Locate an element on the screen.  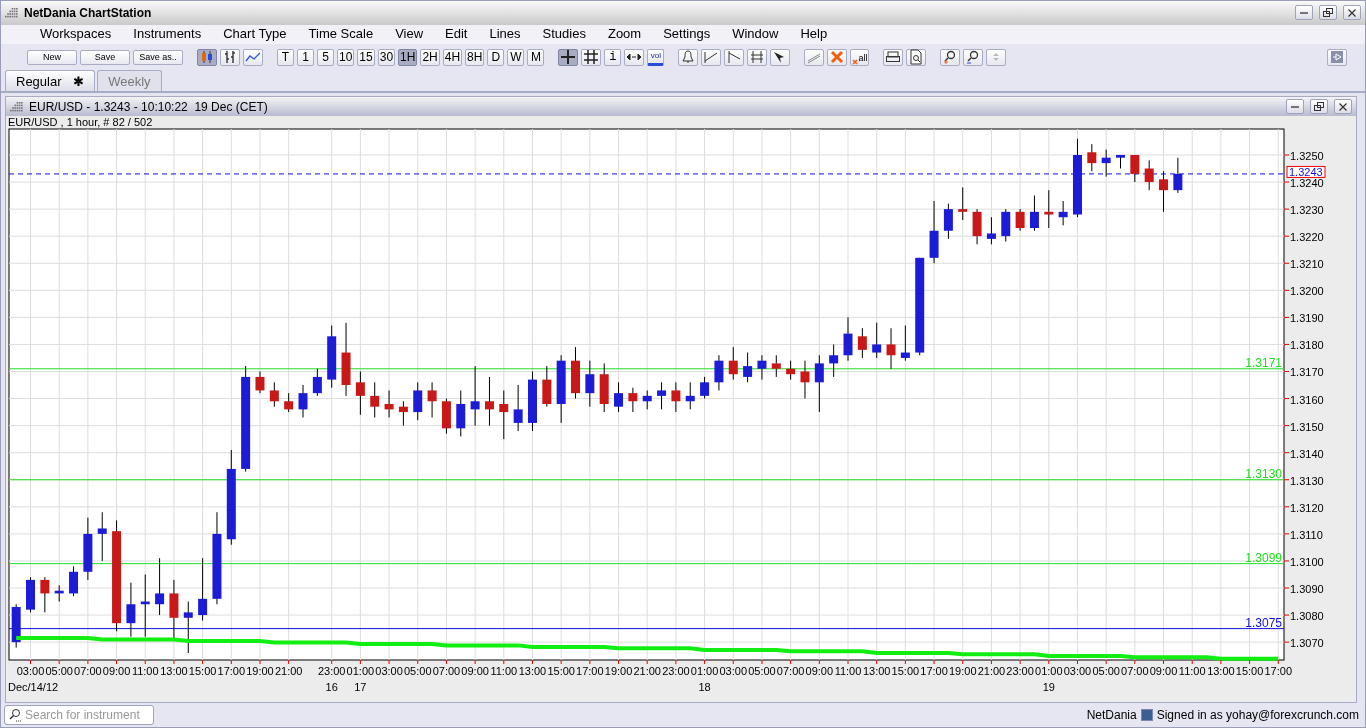
x-axis-label: 01:00 is located at coordinates (1049, 671).